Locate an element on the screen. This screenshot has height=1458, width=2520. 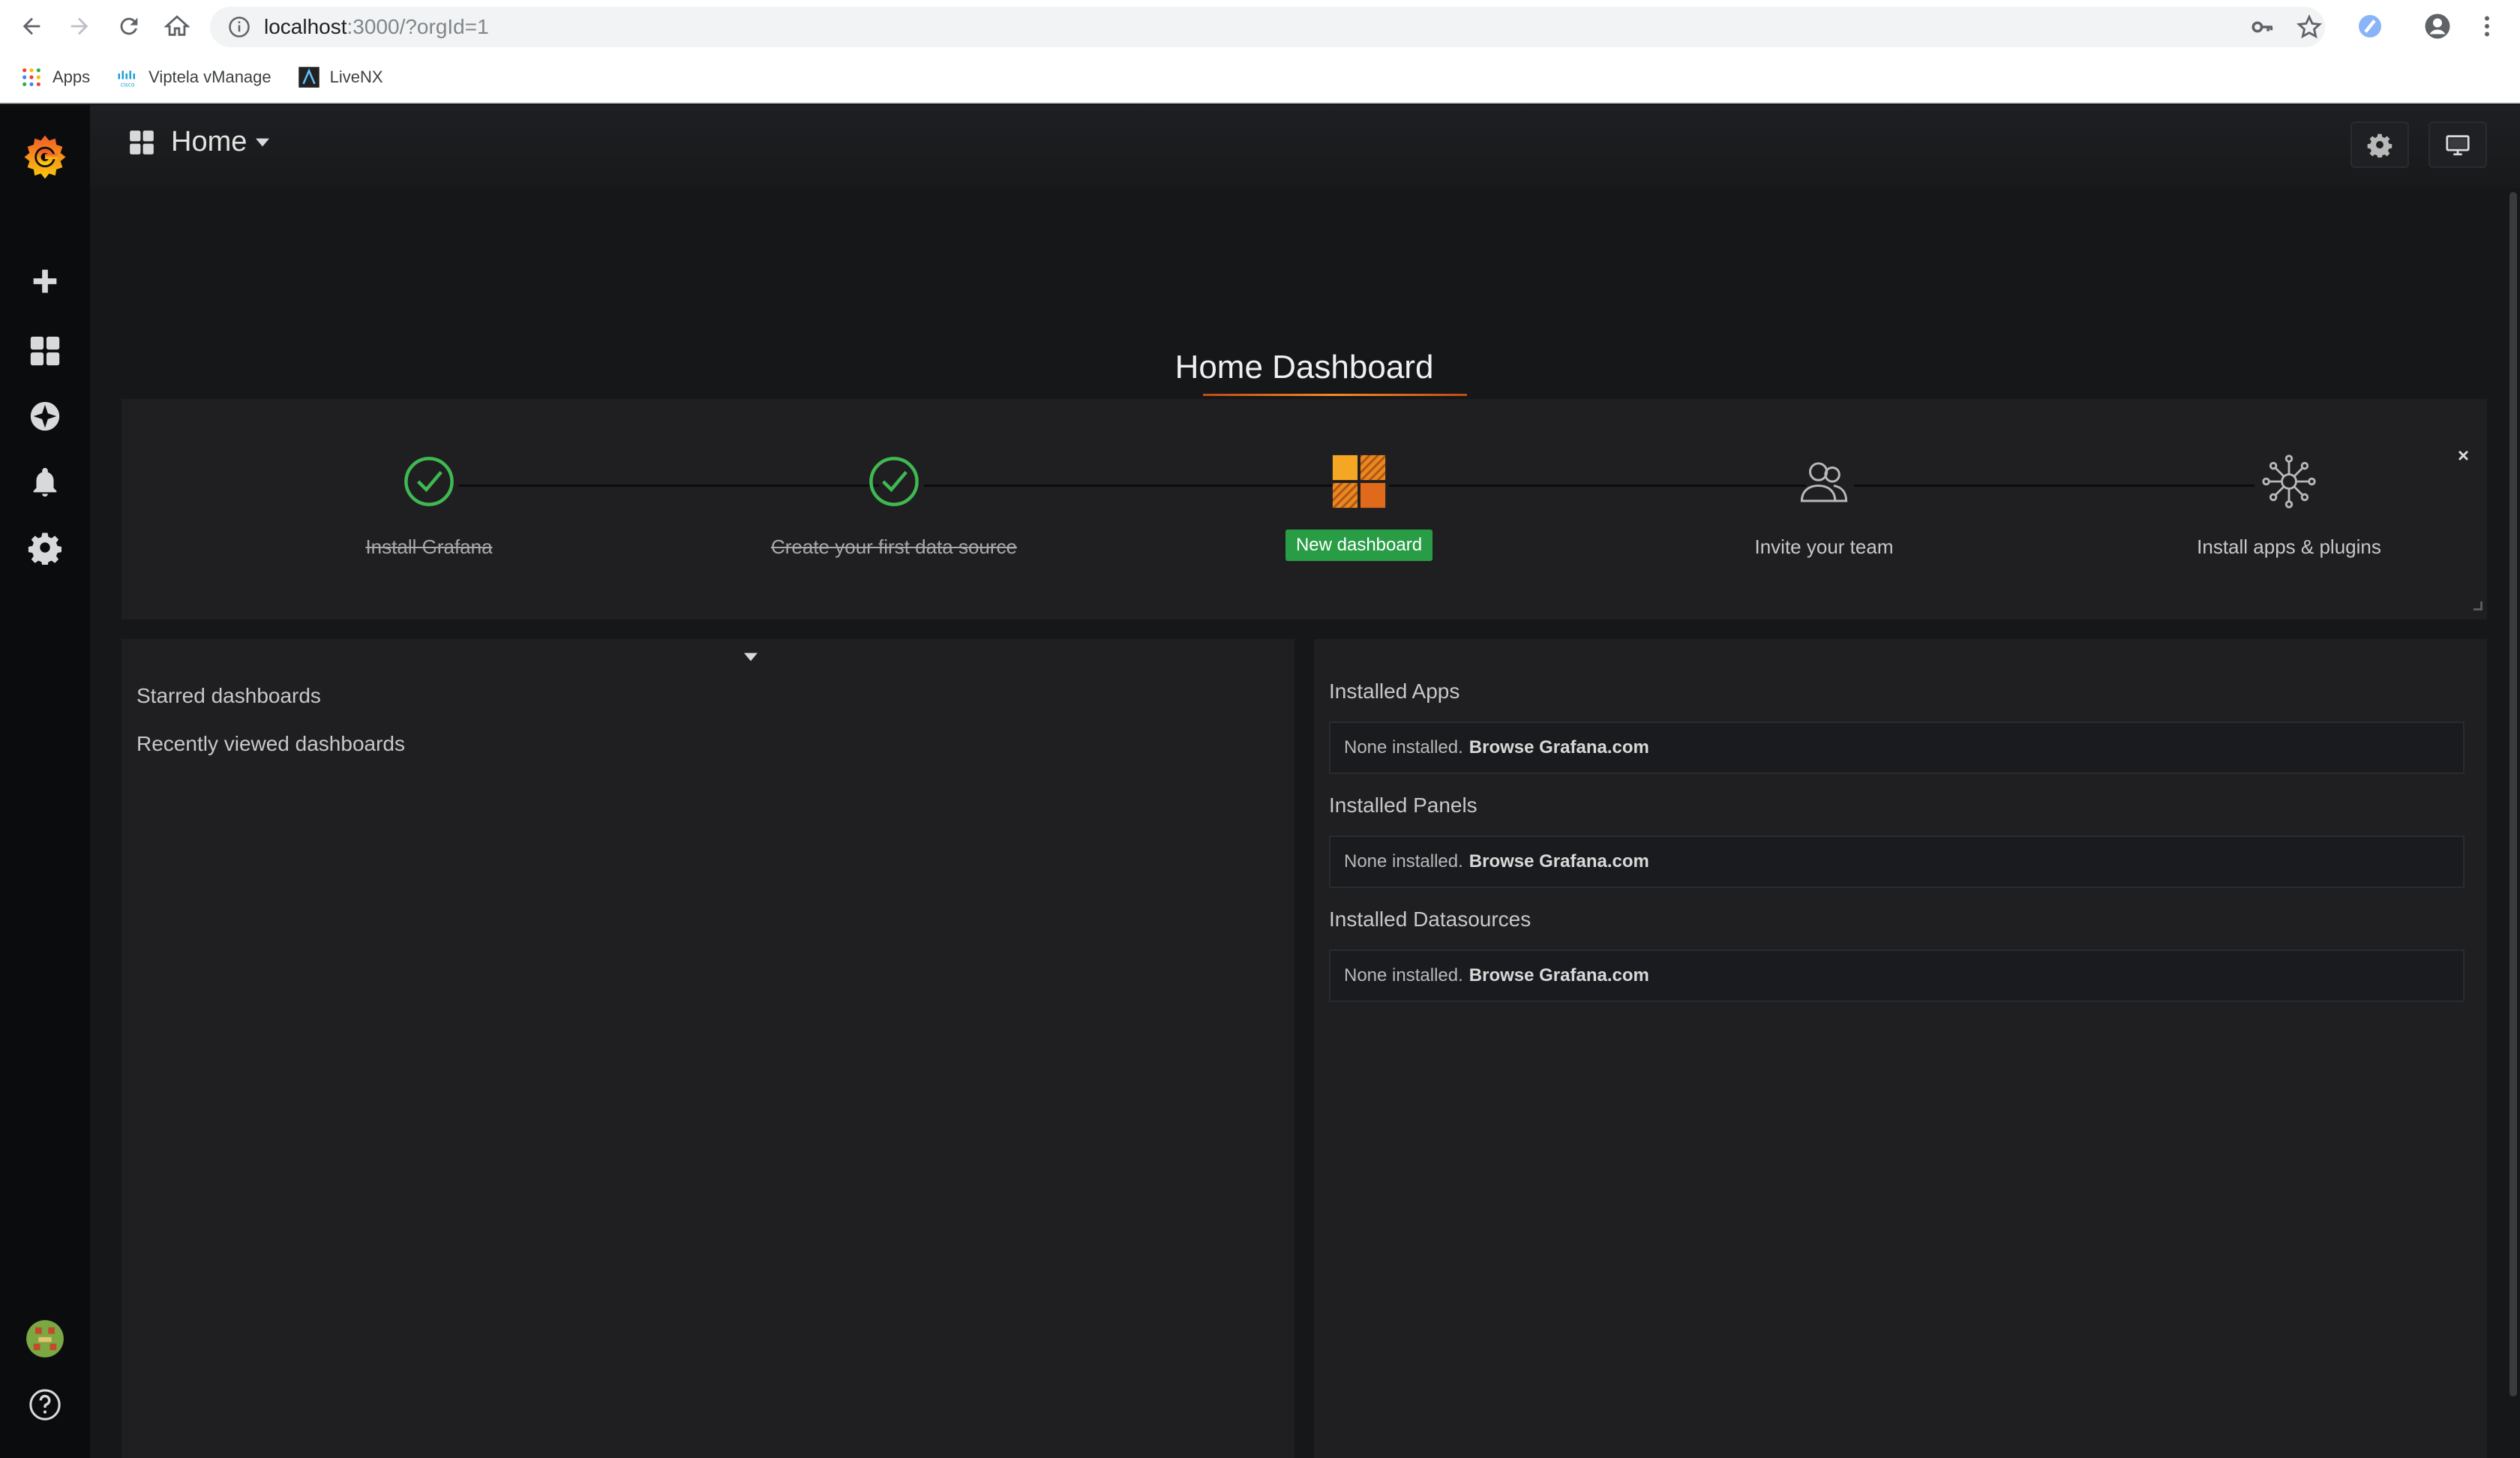
arrow-right-icon is located at coordinates (79, 26).